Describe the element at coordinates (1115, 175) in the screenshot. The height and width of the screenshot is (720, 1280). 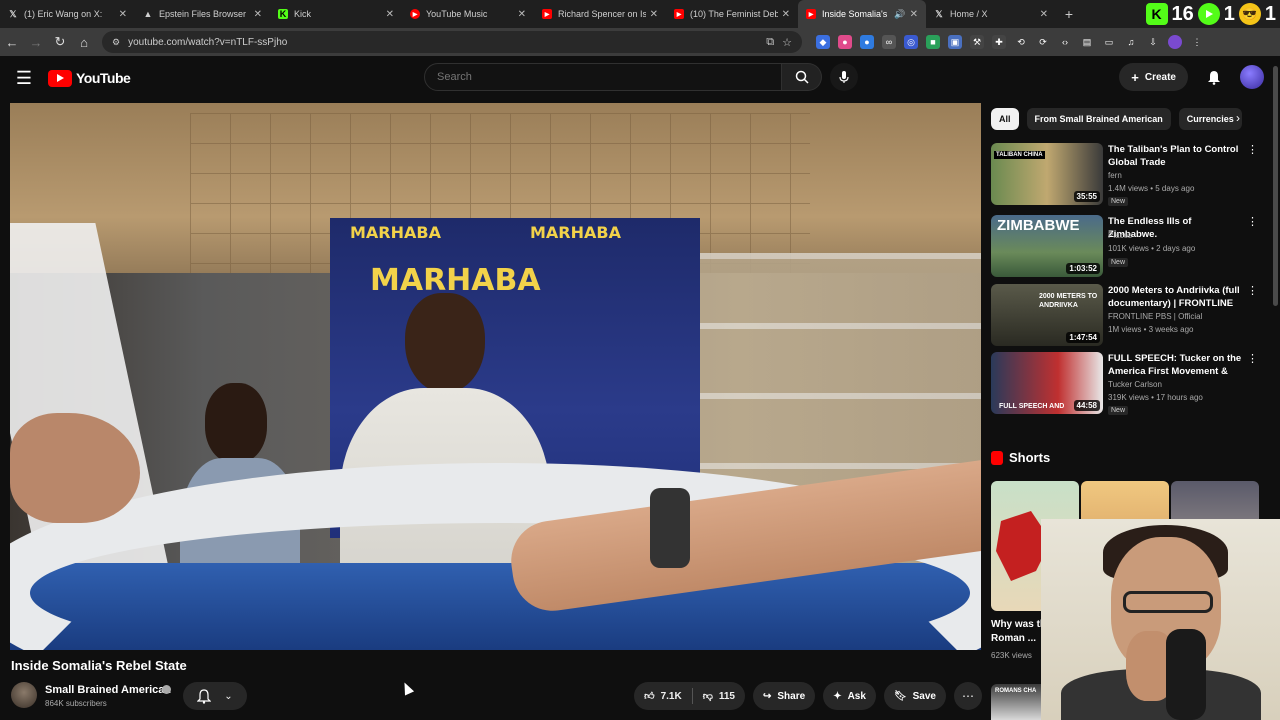
I see `recommendation-channel: fern` at that location.